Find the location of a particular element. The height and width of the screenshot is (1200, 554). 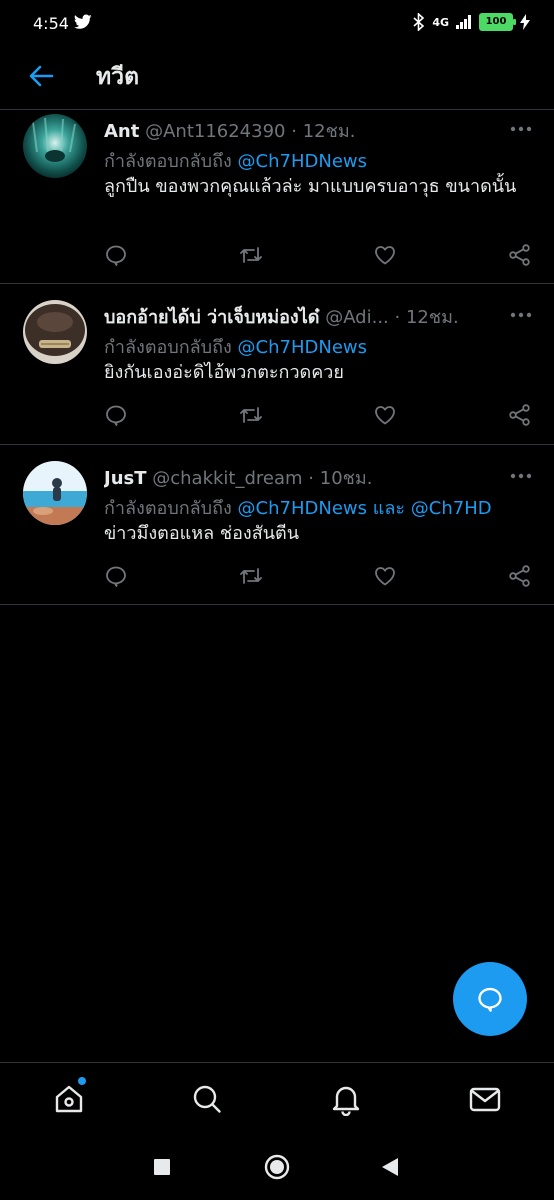

back-arrow-icon is located at coordinates (41, 76).